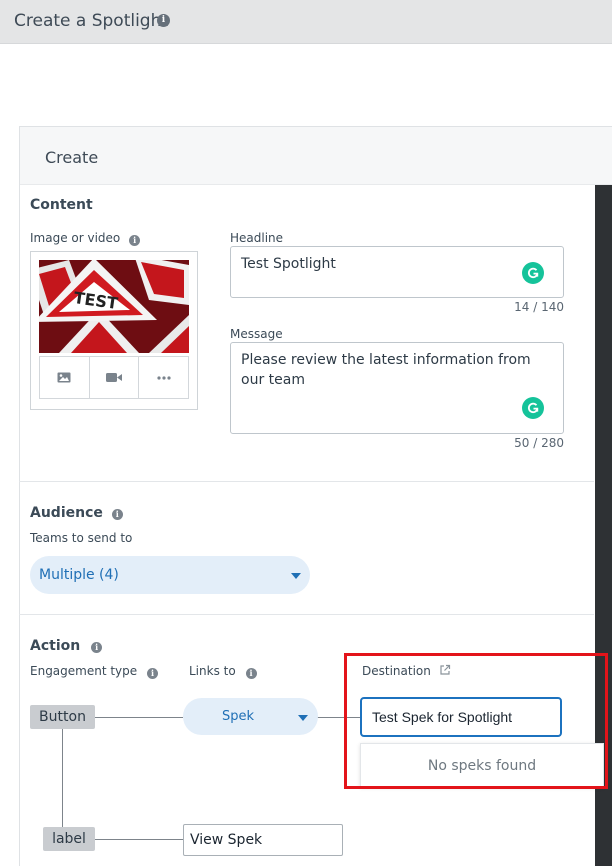  I want to click on engagement-label: Engagement type i, so click(94, 671).